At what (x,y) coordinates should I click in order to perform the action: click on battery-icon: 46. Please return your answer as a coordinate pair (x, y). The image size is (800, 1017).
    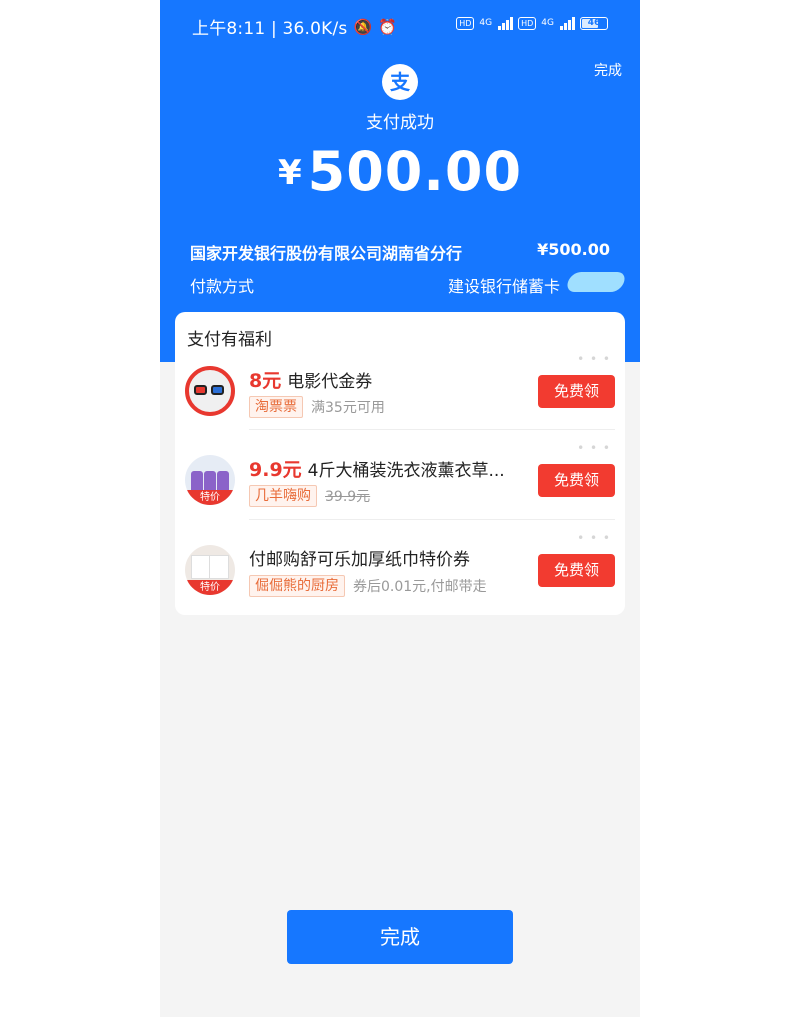
    Looking at the image, I should click on (594, 23).